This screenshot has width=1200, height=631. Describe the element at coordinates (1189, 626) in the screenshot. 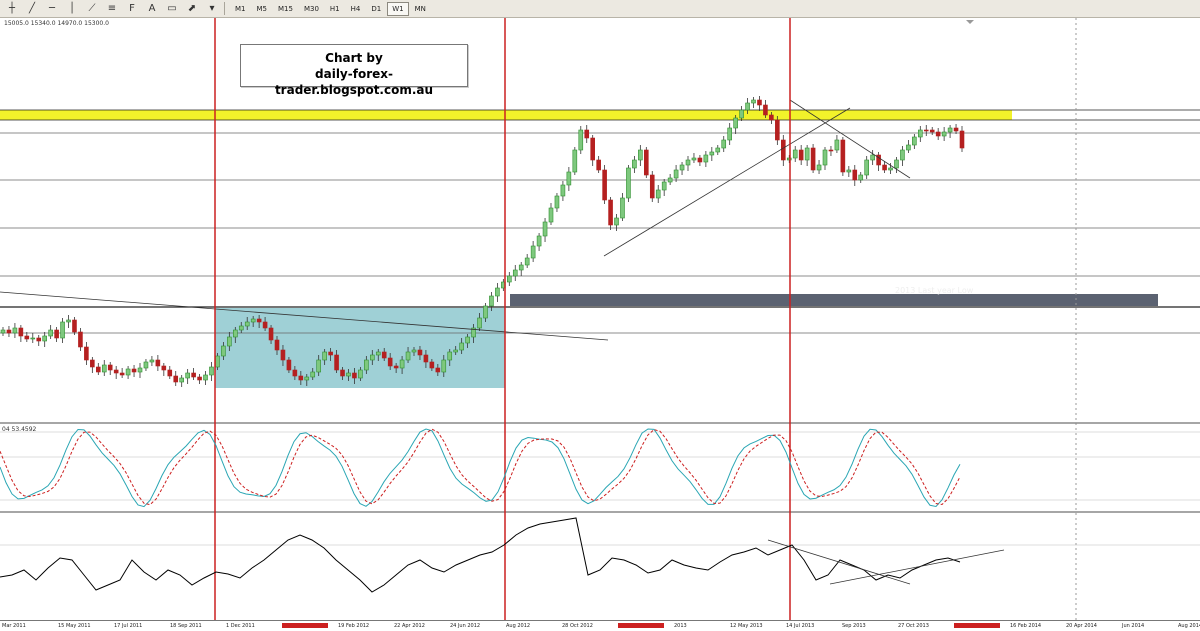

I see `time-axis-label: Aug 2014` at that location.